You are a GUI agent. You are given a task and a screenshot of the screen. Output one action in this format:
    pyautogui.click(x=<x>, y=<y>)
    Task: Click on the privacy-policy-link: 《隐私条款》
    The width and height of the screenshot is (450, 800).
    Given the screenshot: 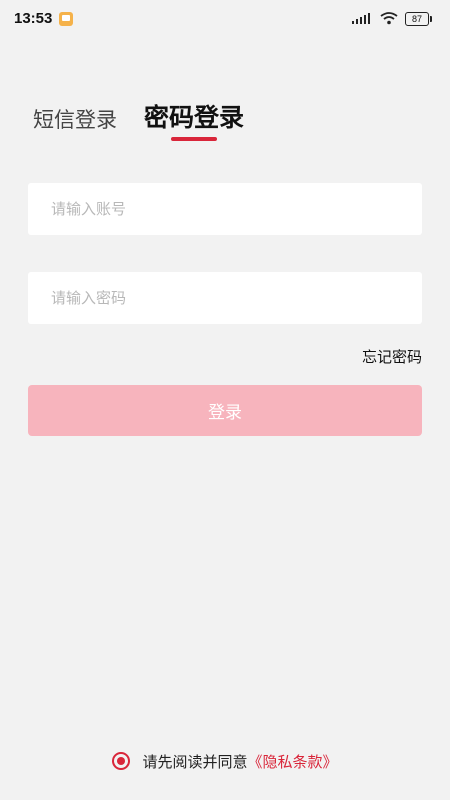 What is the action you would take?
    pyautogui.click(x=293, y=761)
    